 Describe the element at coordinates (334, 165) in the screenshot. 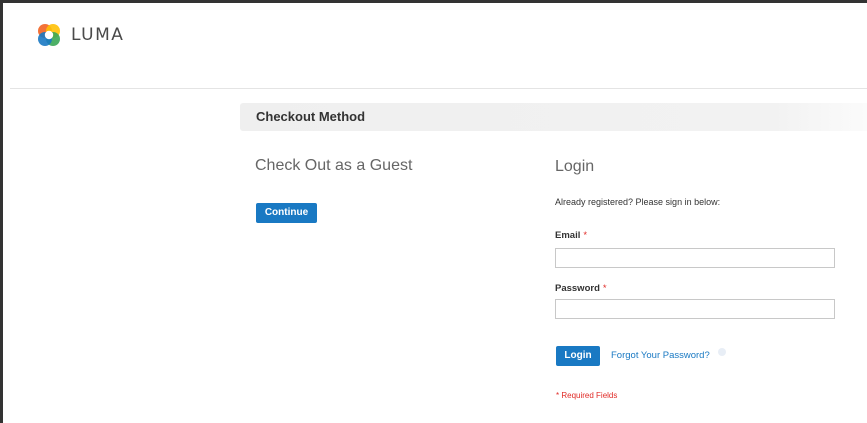

I see `guest-checkout-title: Check Out as a Guest` at that location.